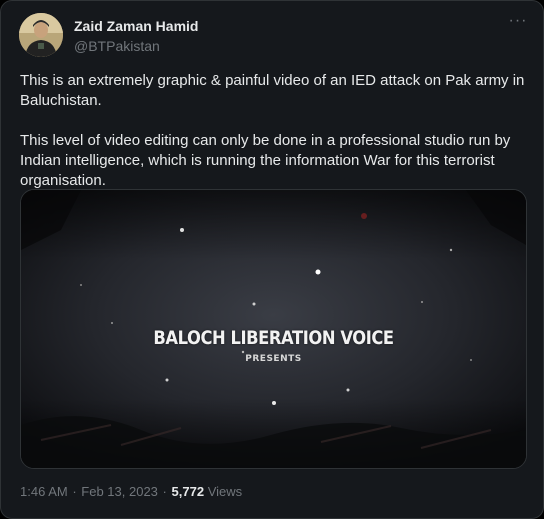 The width and height of the screenshot is (544, 519). Describe the element at coordinates (225, 491) in the screenshot. I see `views-label: Views` at that location.